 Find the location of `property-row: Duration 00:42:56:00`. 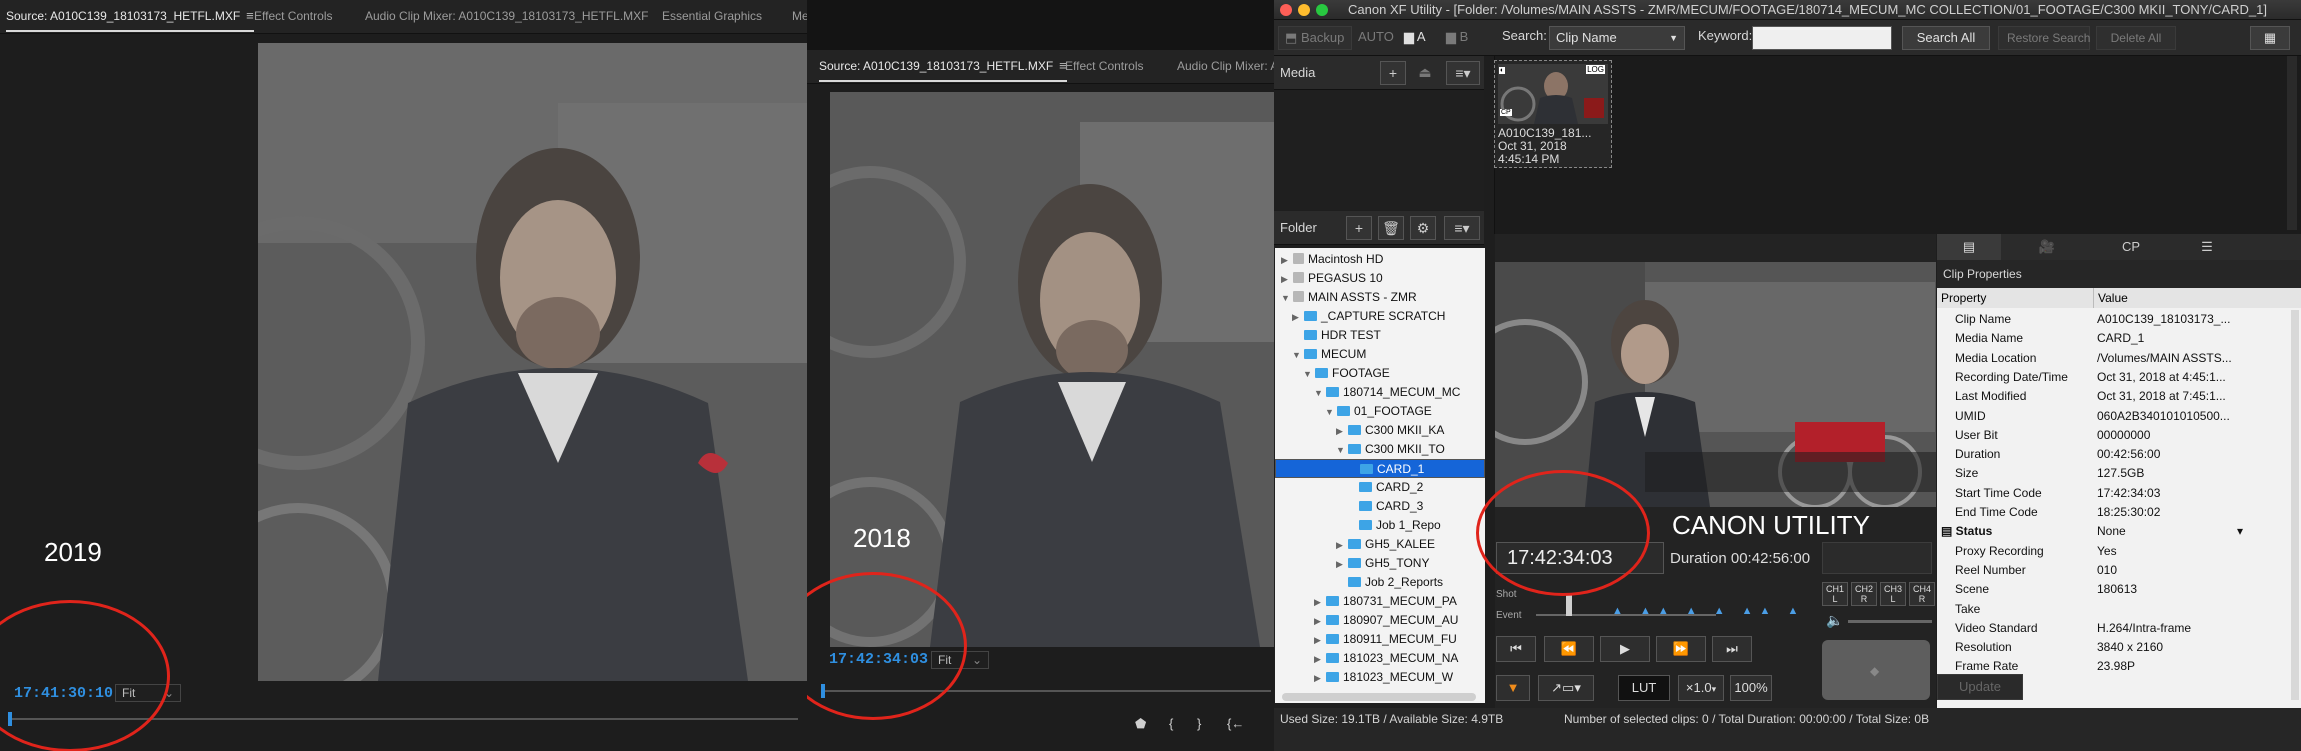

property-row: Duration 00:42:56:00 is located at coordinates (2119, 454).